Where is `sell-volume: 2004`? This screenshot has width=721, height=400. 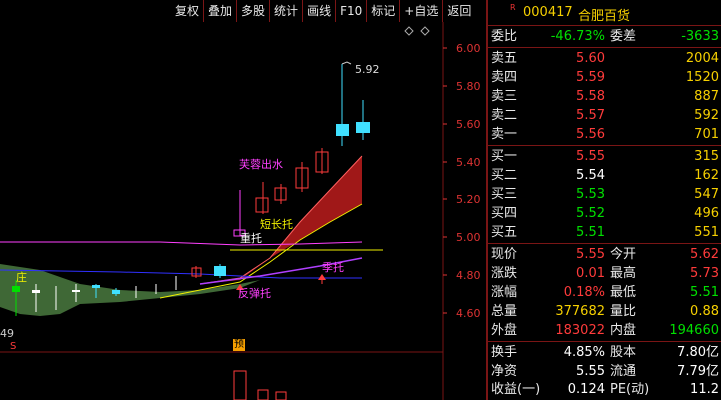 sell-volume: 2004 is located at coordinates (702, 58).